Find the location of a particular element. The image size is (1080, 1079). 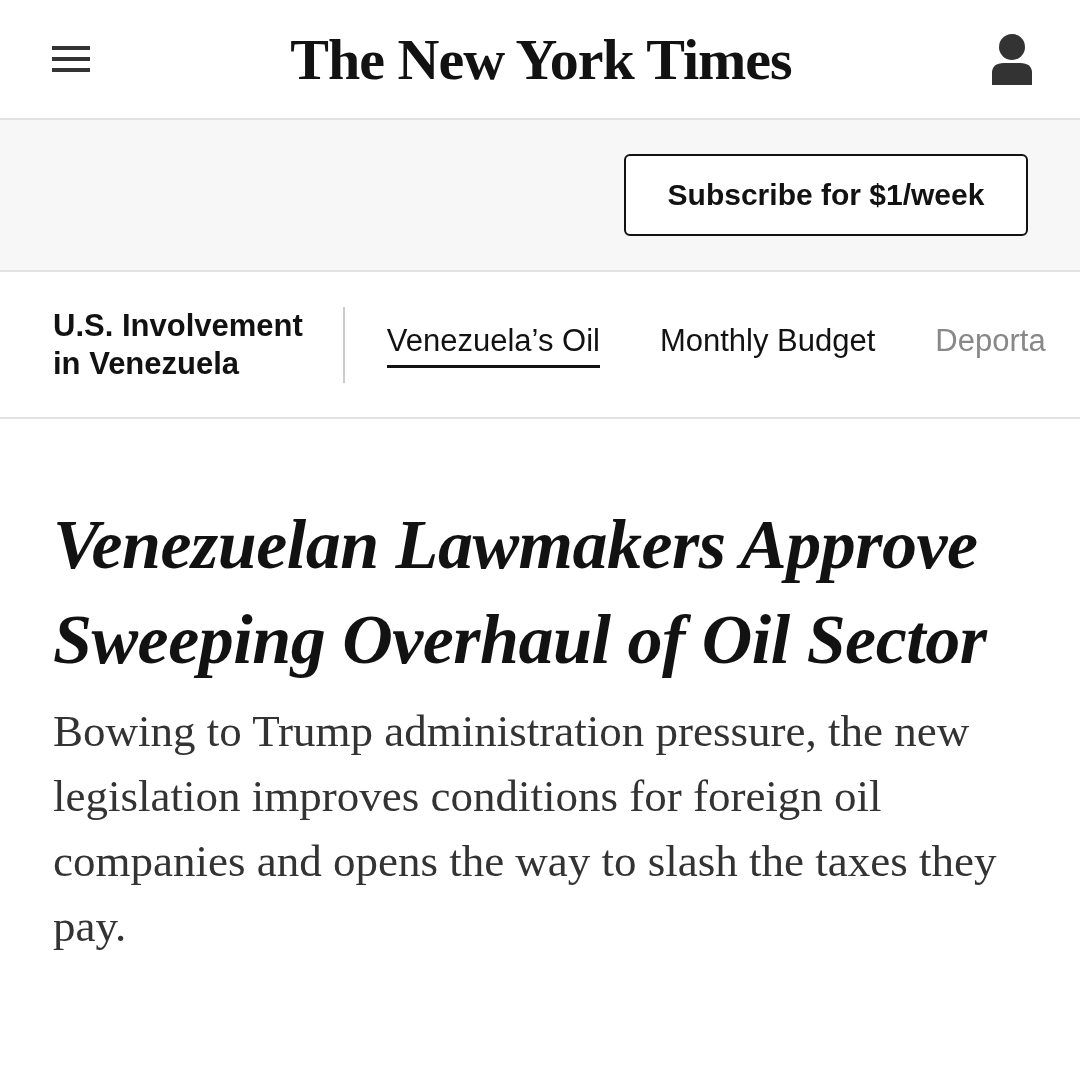

topic-title: U.S. Involvement in Venezuela is located at coordinates (199, 344).